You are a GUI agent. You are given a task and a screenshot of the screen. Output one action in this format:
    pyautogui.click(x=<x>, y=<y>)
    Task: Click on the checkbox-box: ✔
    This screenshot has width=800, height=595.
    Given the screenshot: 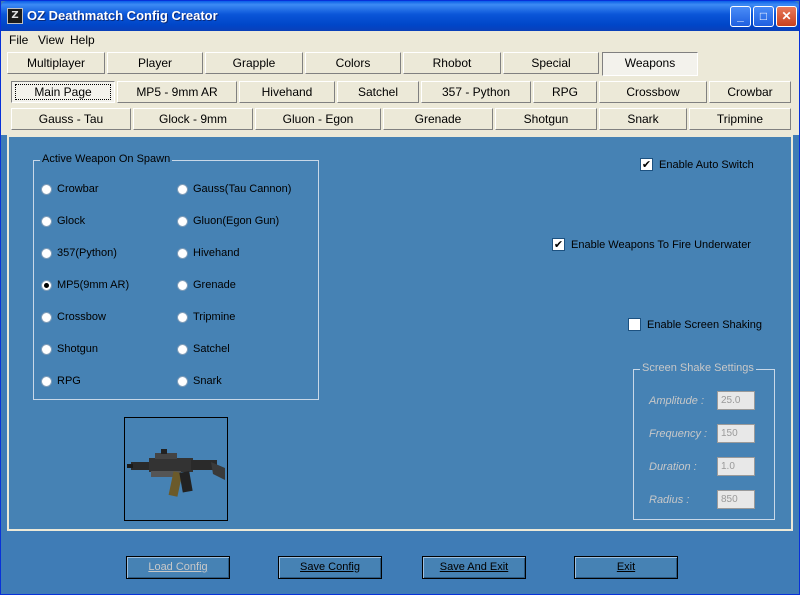 What is the action you would take?
    pyautogui.click(x=558, y=244)
    